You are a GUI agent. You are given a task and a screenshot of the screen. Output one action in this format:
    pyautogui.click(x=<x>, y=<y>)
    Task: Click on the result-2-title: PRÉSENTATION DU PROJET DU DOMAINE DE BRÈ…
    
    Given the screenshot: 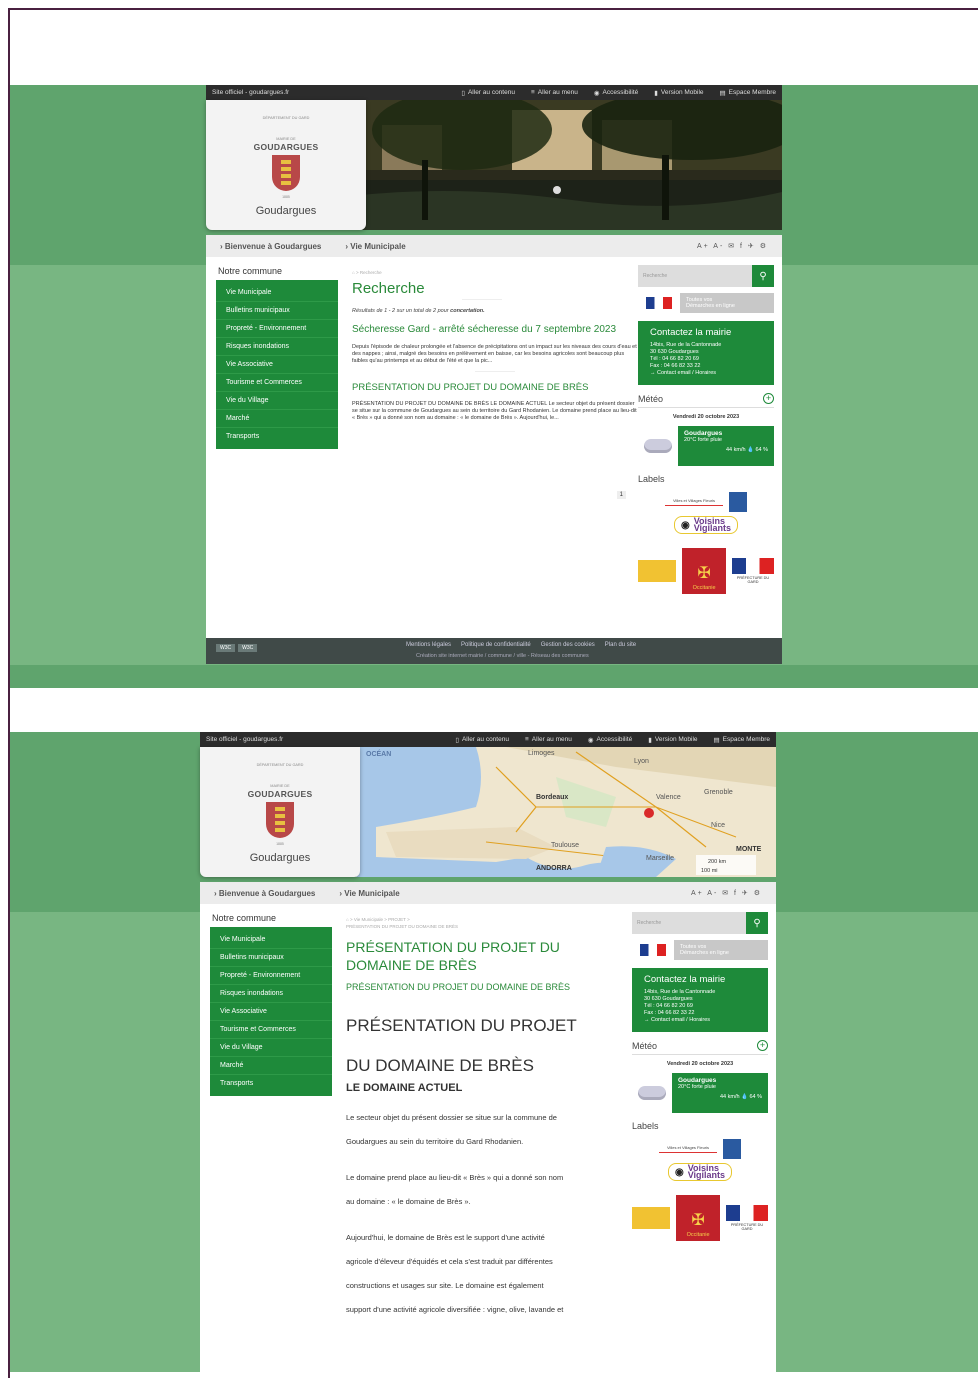 What is the action you would take?
    pyautogui.click(x=495, y=387)
    